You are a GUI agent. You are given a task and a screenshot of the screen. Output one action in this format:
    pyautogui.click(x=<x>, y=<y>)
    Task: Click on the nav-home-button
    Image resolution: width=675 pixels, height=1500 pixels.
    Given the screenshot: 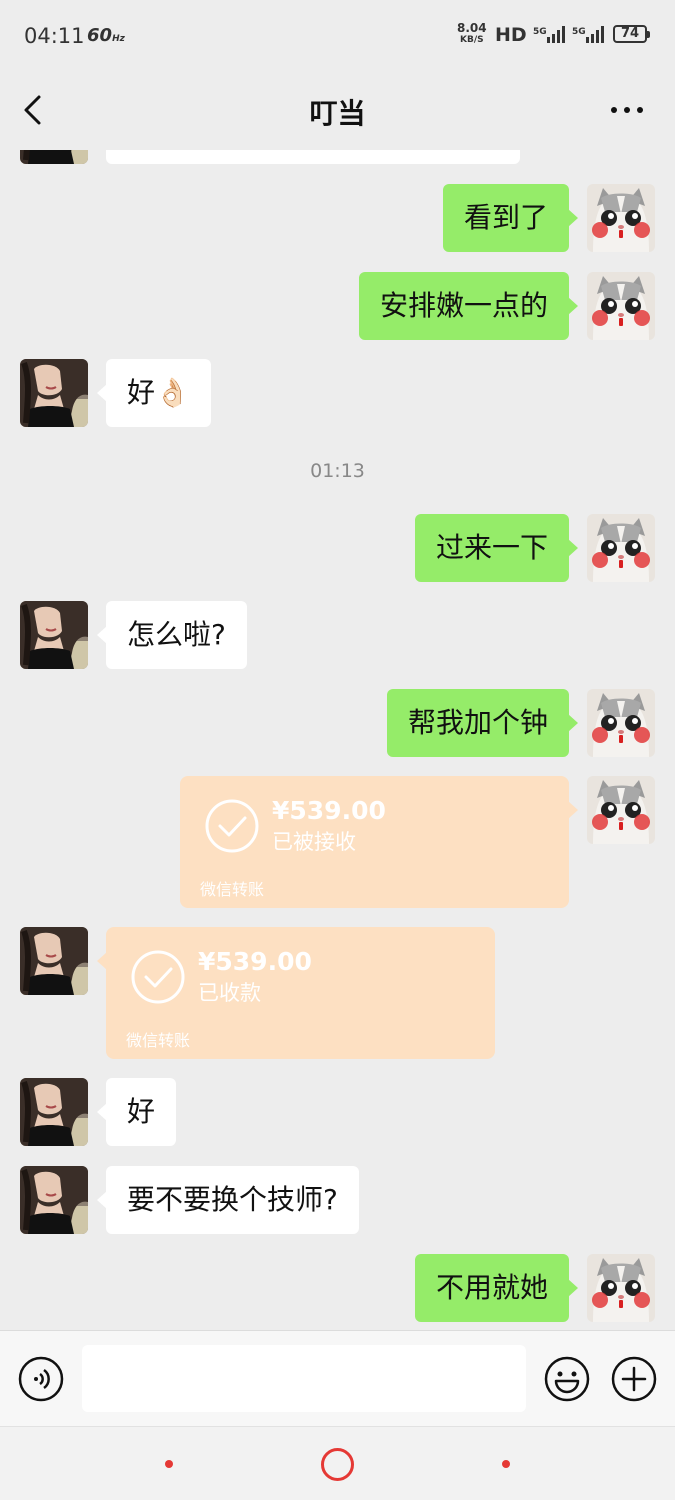 What is the action you would take?
    pyautogui.click(x=337, y=1464)
    